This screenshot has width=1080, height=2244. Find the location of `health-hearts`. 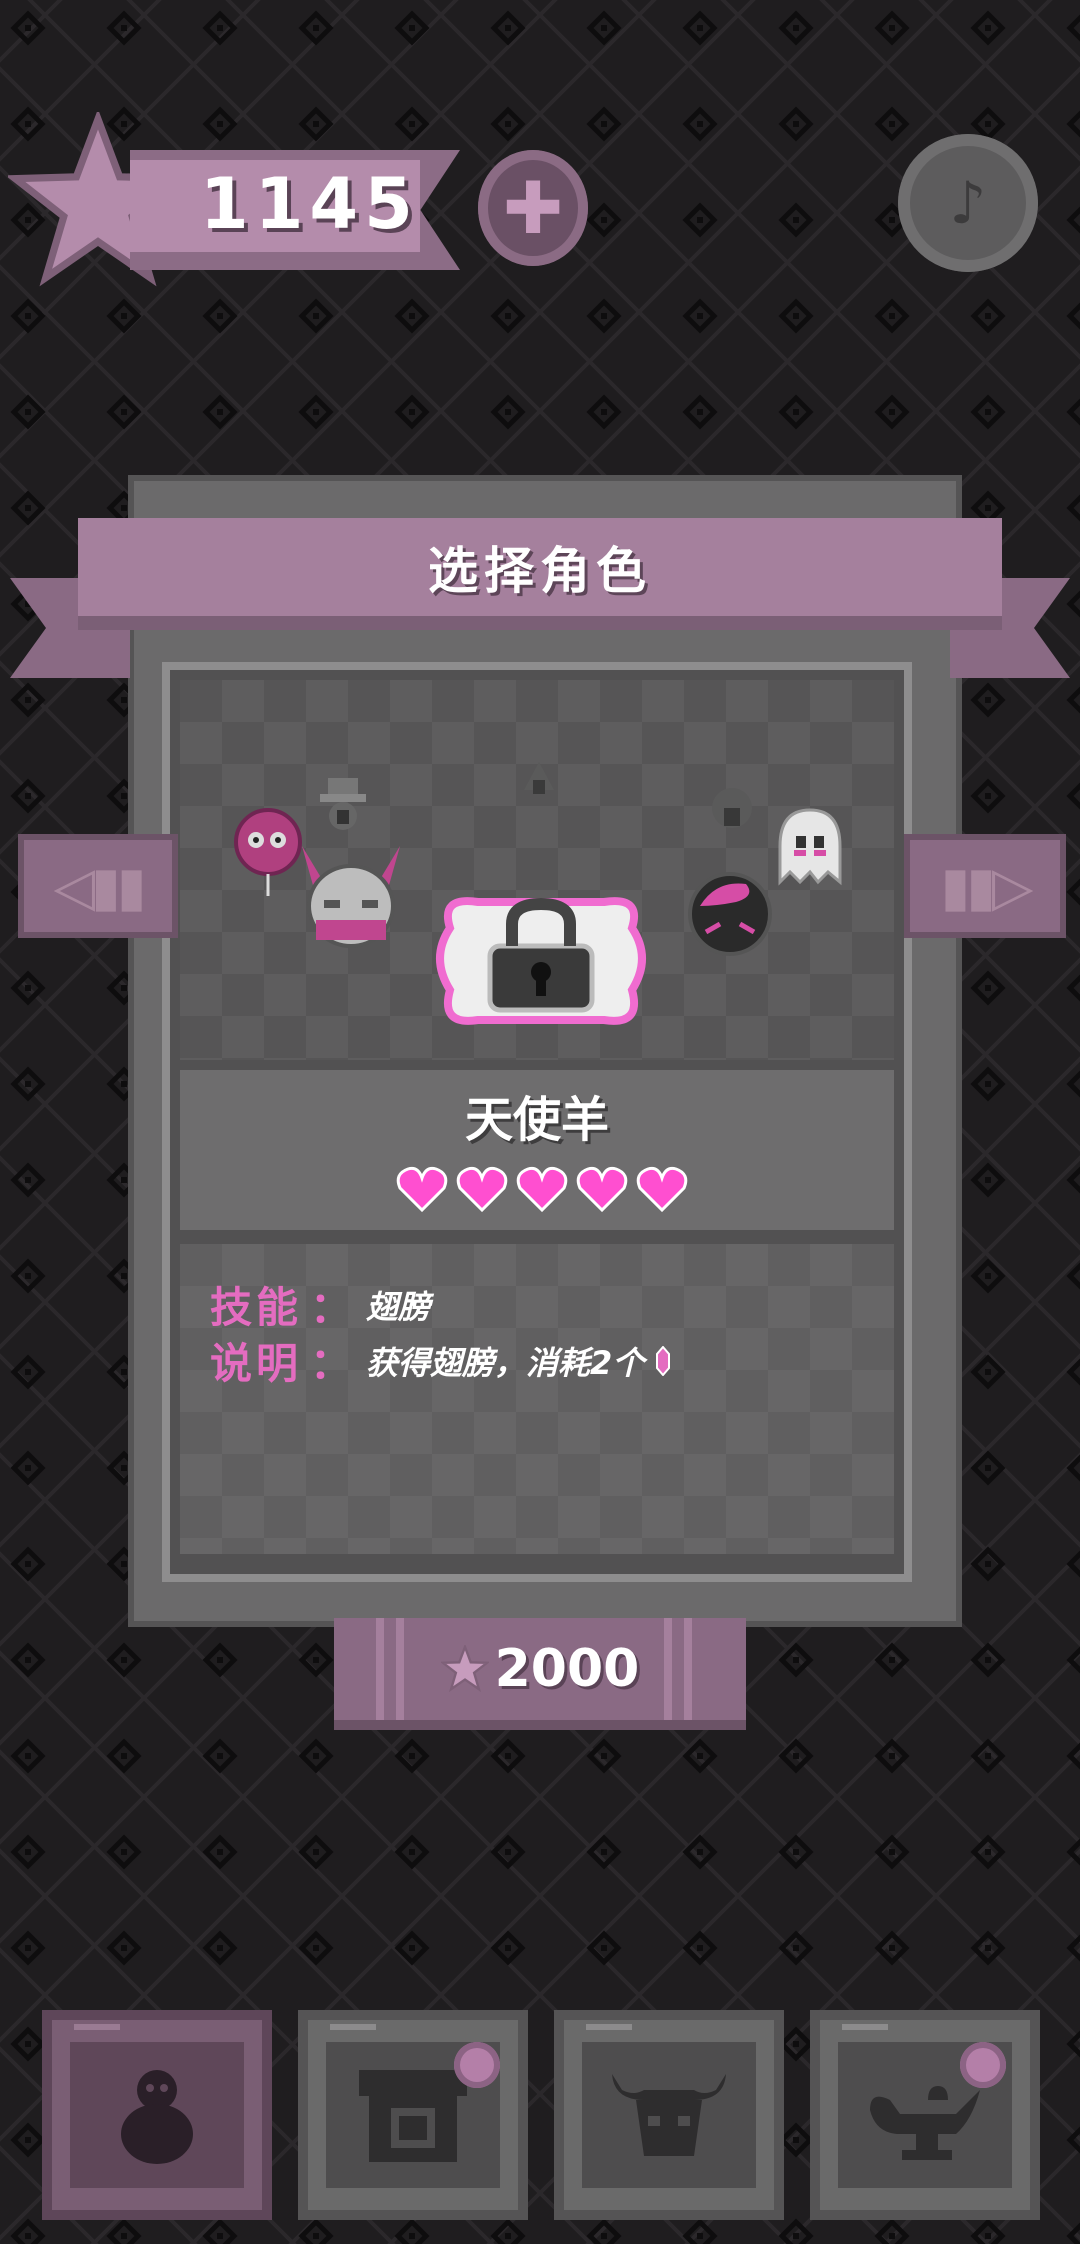

health-hearts is located at coordinates (546, 1191).